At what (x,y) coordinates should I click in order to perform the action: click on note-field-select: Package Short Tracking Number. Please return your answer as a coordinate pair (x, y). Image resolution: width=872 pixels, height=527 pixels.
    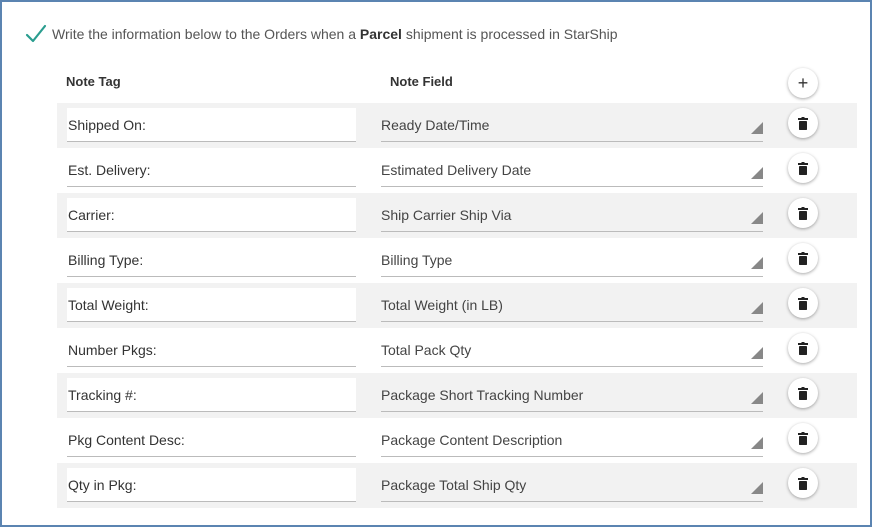
    Looking at the image, I should click on (572, 395).